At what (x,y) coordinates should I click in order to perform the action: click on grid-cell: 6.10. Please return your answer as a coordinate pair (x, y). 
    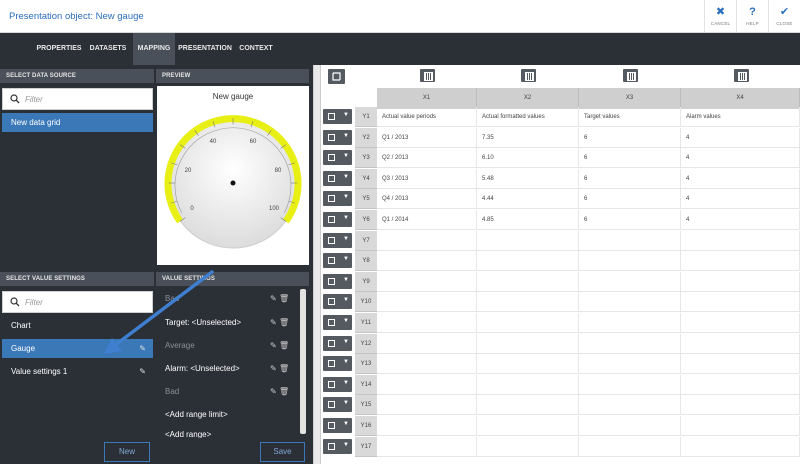
    Looking at the image, I should click on (528, 158).